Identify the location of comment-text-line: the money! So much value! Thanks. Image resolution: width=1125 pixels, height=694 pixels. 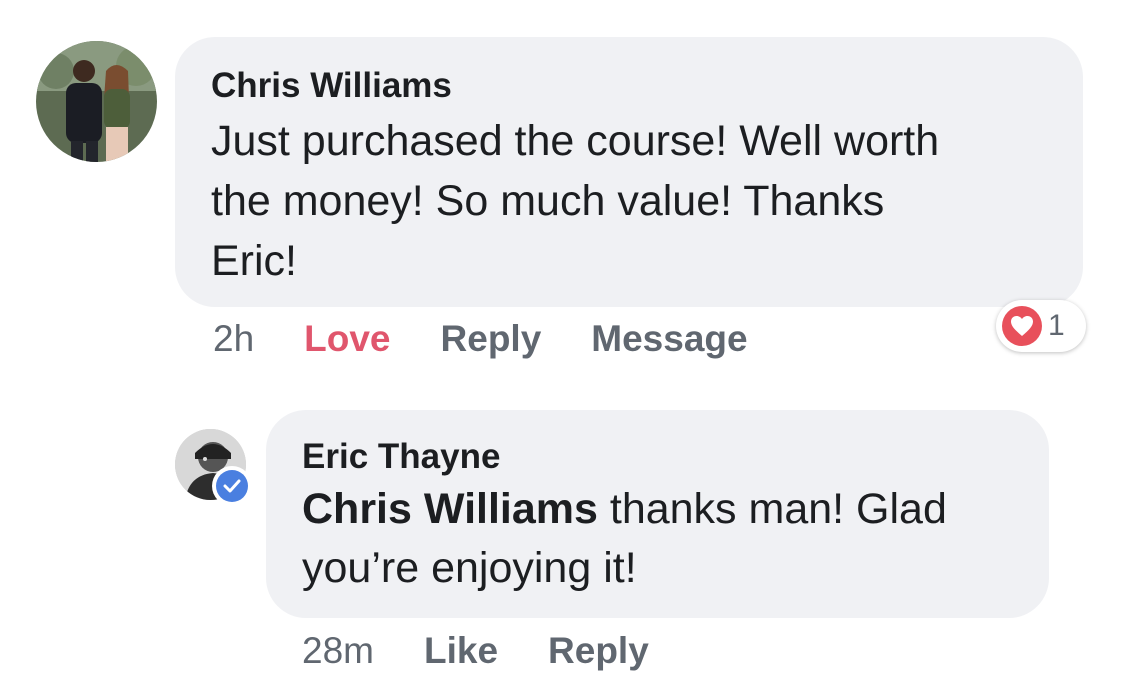
(548, 201).